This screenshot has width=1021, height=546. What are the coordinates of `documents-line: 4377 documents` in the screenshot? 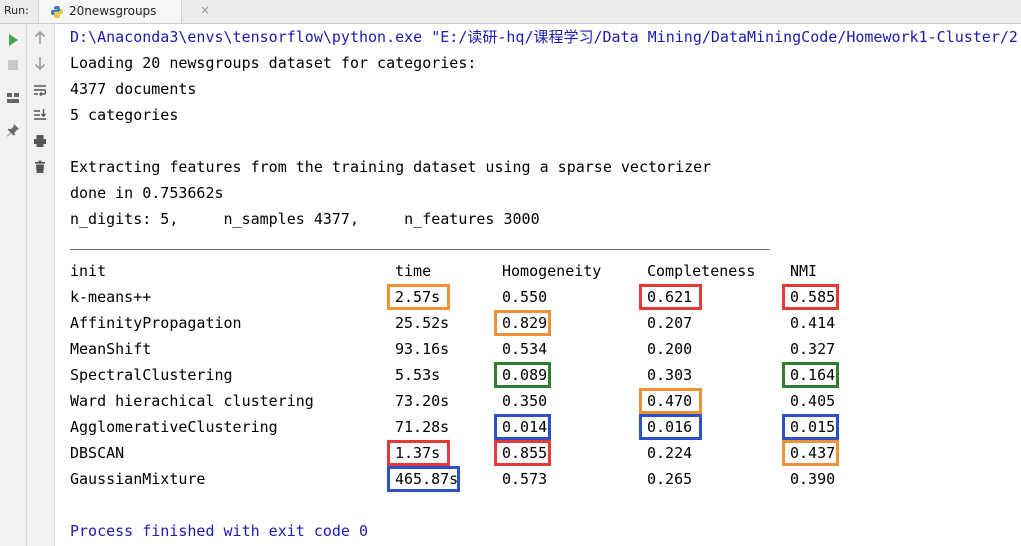 It's located at (133, 89).